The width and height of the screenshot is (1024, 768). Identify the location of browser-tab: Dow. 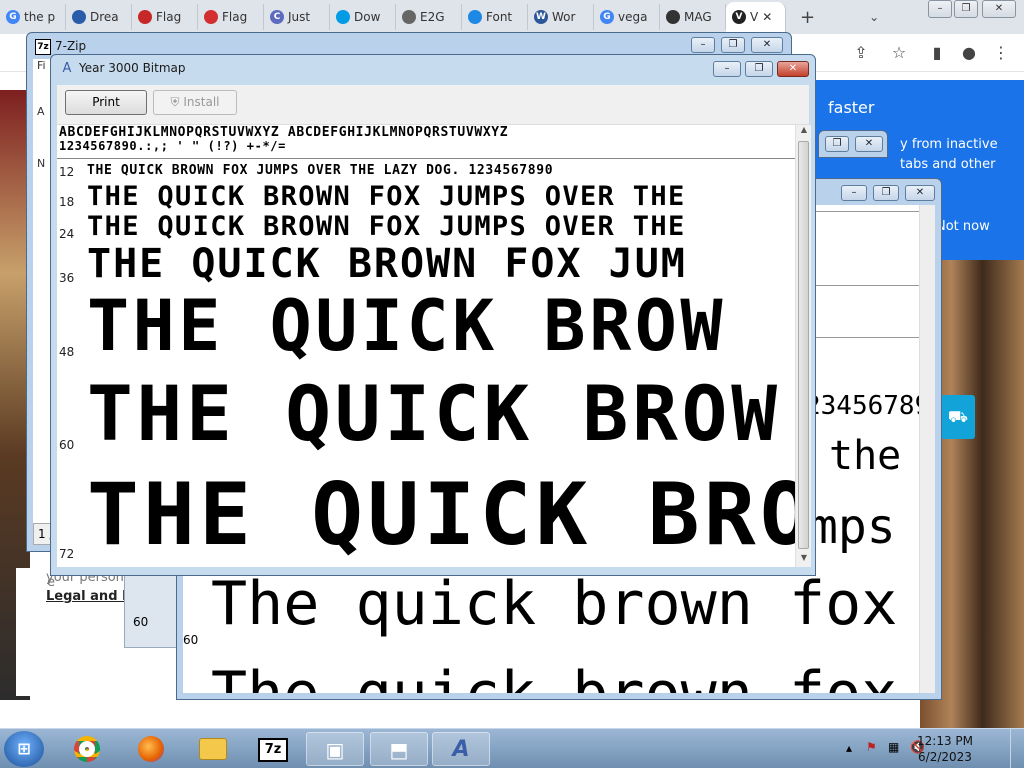
(363, 17).